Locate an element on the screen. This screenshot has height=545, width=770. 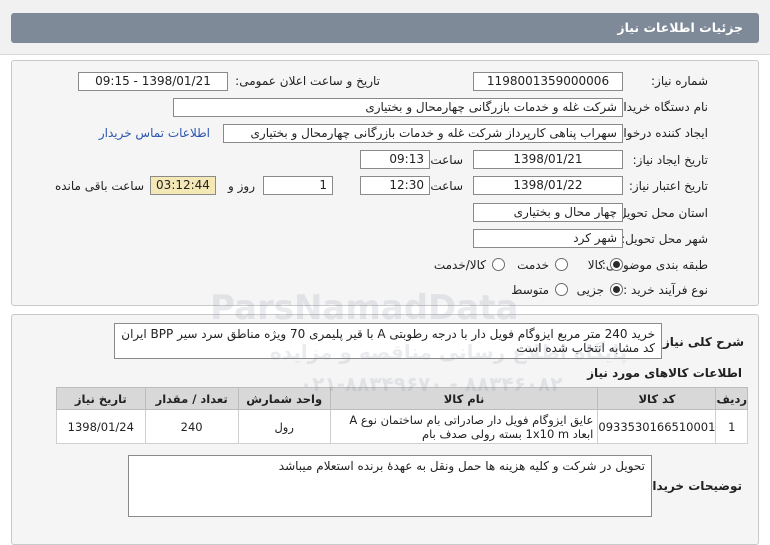
col-date: تاریخ نیاز is located at coordinates (101, 398).